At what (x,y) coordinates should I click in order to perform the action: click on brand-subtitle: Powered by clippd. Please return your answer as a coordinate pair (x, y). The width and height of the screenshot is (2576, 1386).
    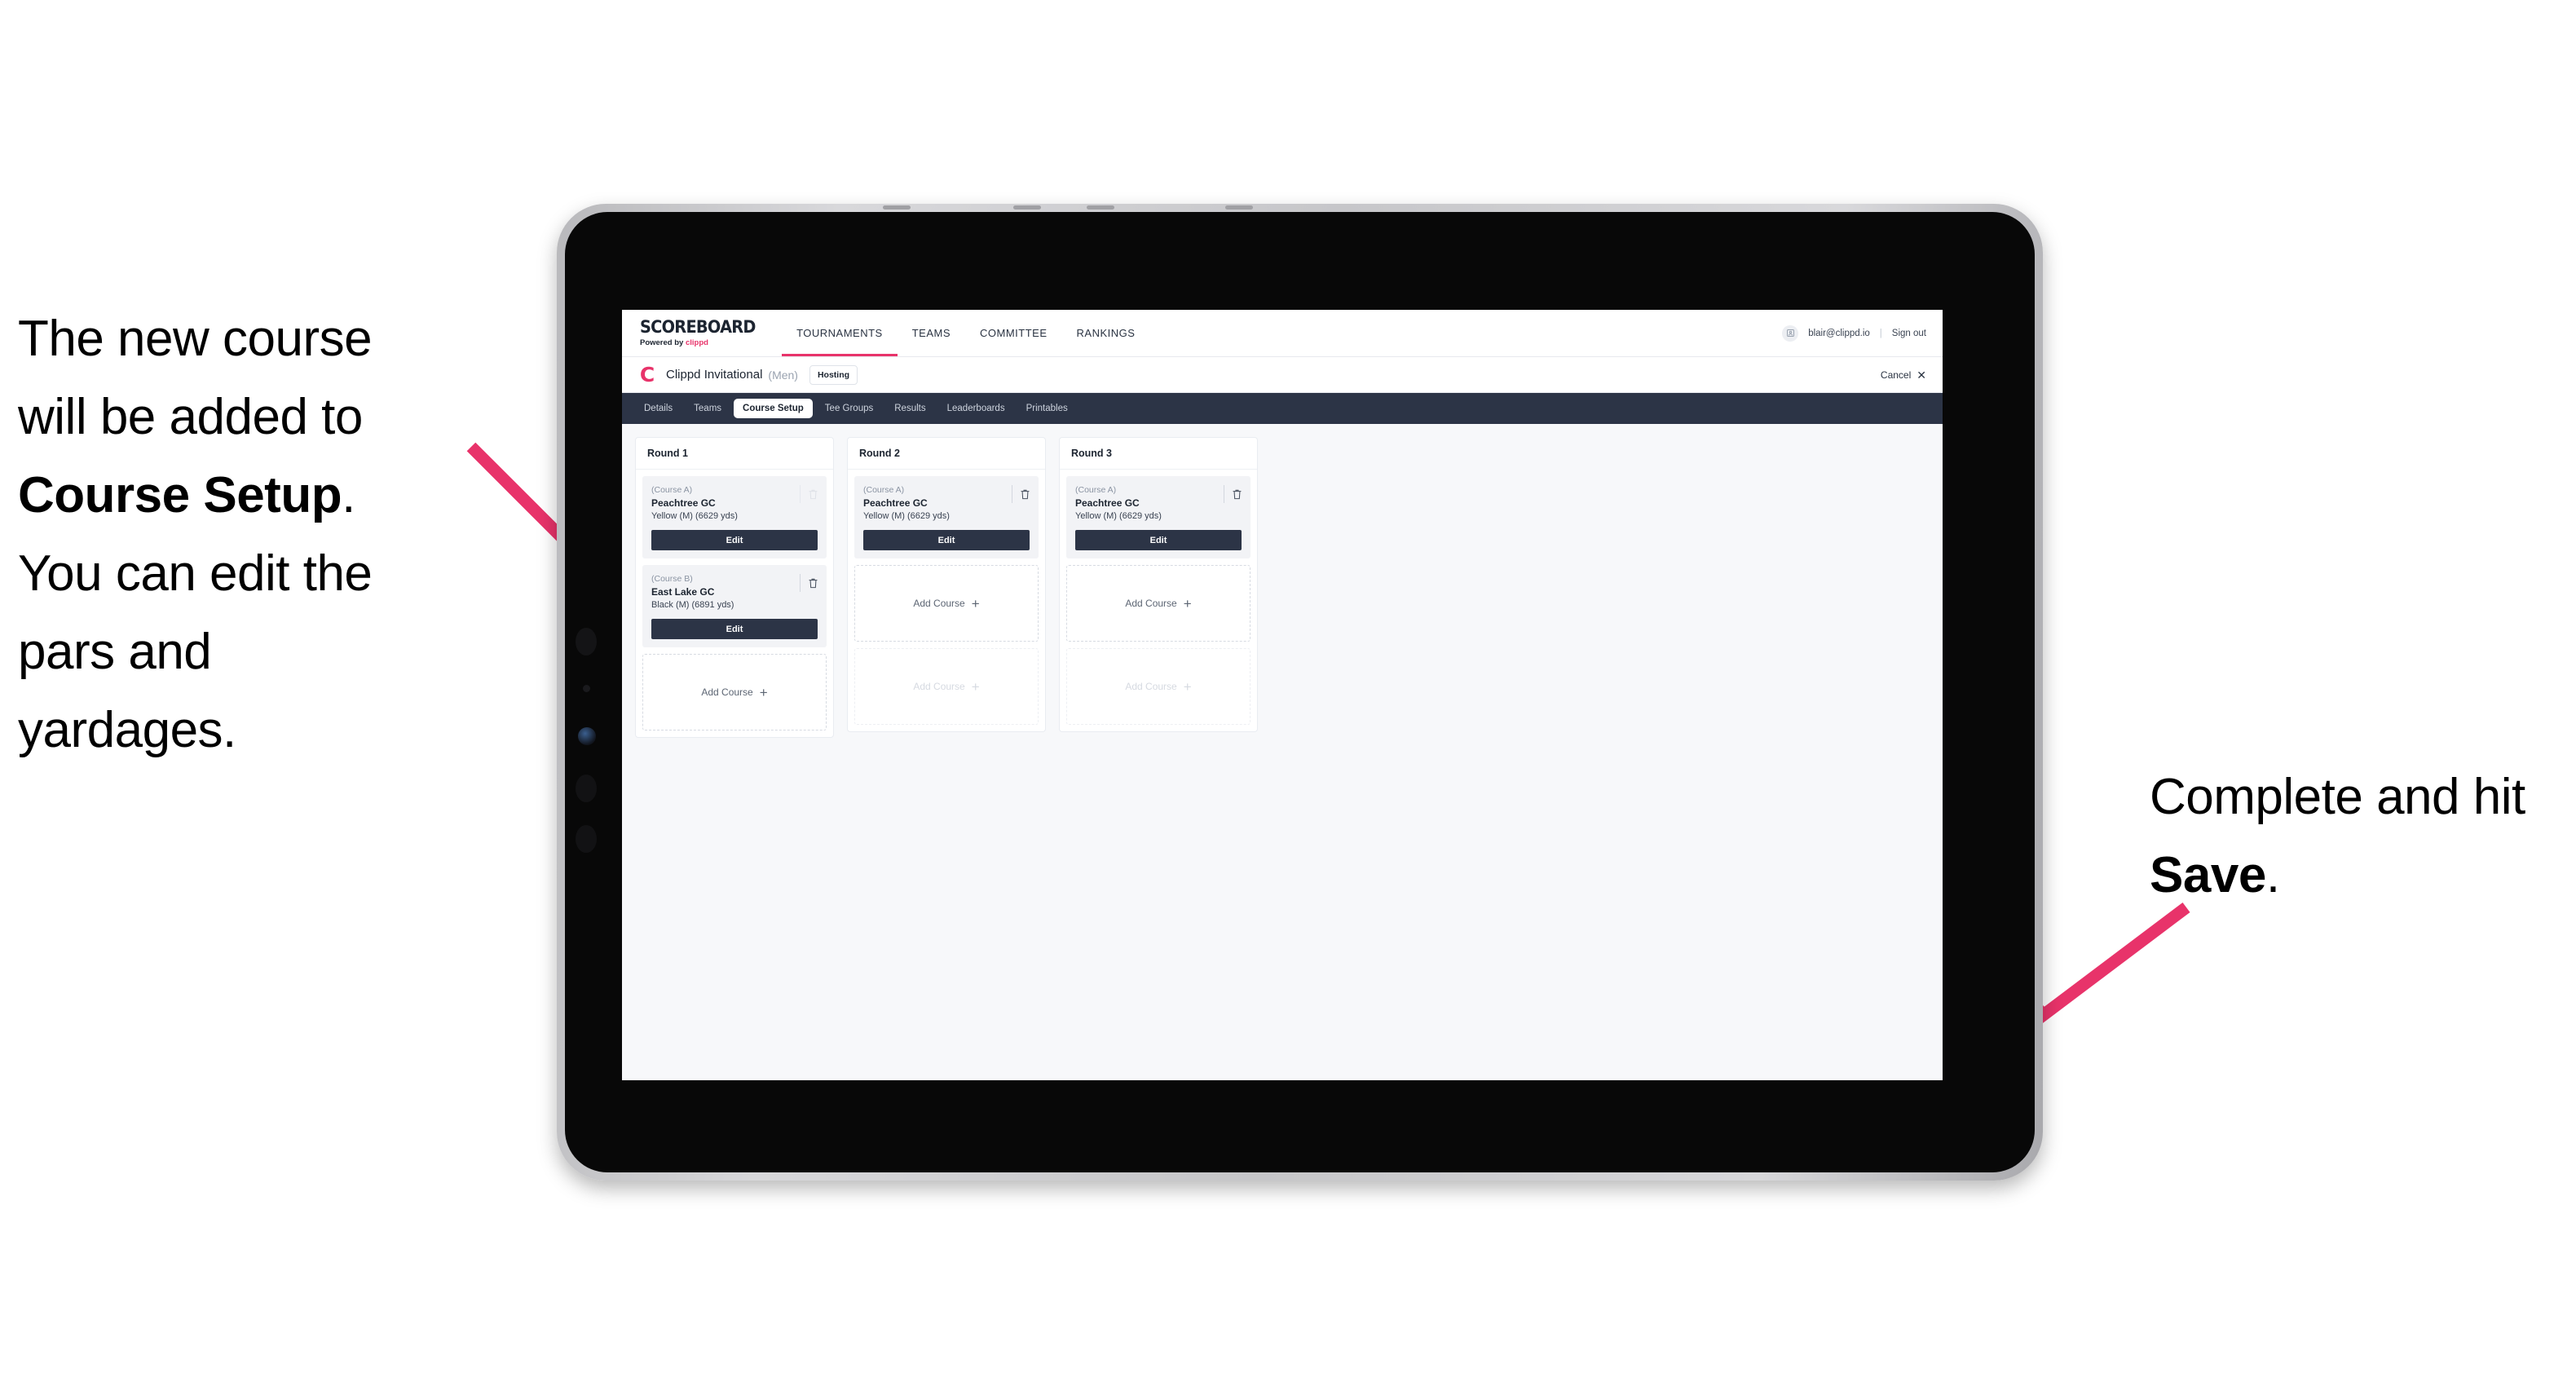
    Looking at the image, I should click on (702, 342).